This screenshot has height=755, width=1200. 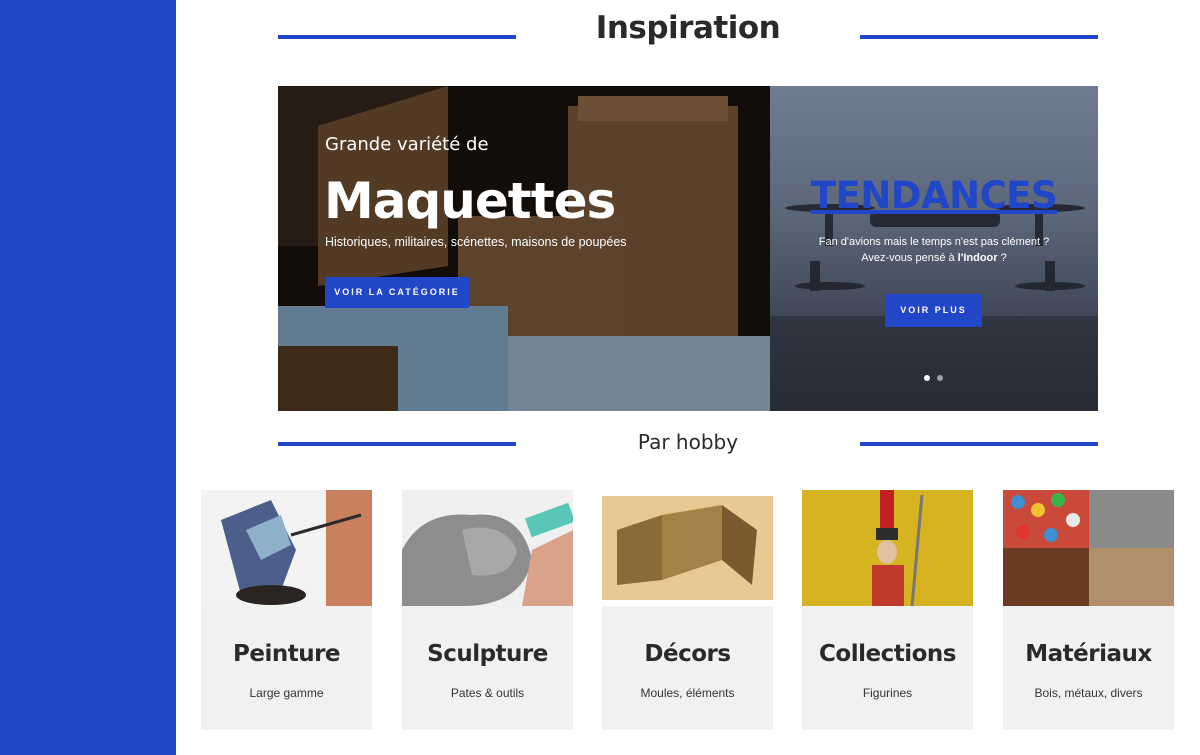 I want to click on card-subtitle: Large gamme, so click(x=286, y=693).